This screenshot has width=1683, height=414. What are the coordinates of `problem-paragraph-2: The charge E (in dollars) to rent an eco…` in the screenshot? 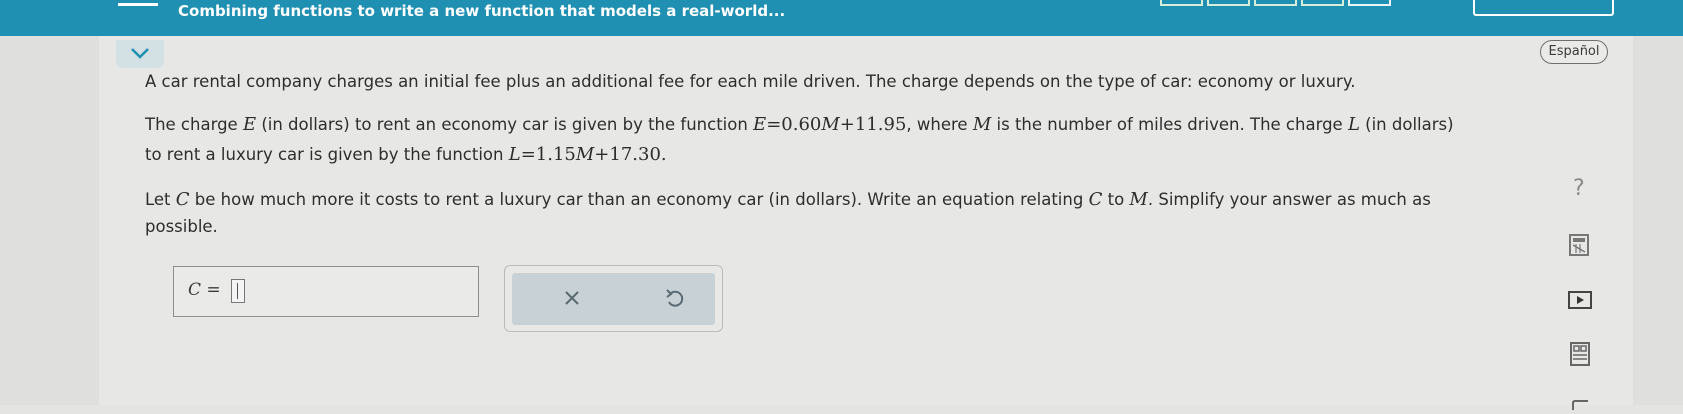 It's located at (799, 124).